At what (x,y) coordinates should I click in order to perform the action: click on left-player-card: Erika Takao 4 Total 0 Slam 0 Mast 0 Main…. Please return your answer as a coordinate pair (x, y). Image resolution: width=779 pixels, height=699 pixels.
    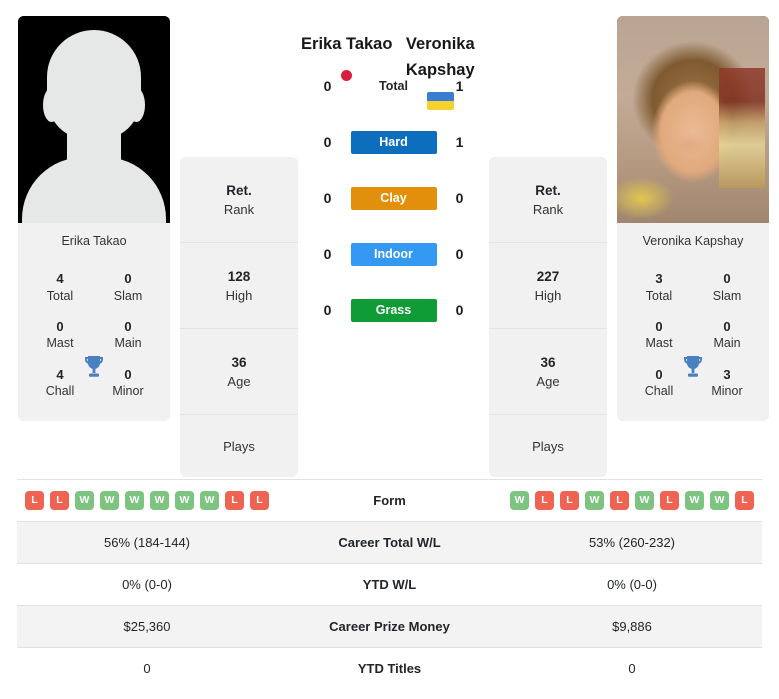
    Looking at the image, I should click on (94, 219).